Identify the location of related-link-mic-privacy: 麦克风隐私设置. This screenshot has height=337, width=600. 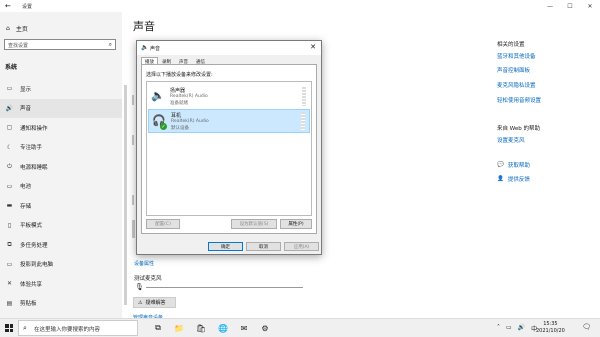
(516, 85).